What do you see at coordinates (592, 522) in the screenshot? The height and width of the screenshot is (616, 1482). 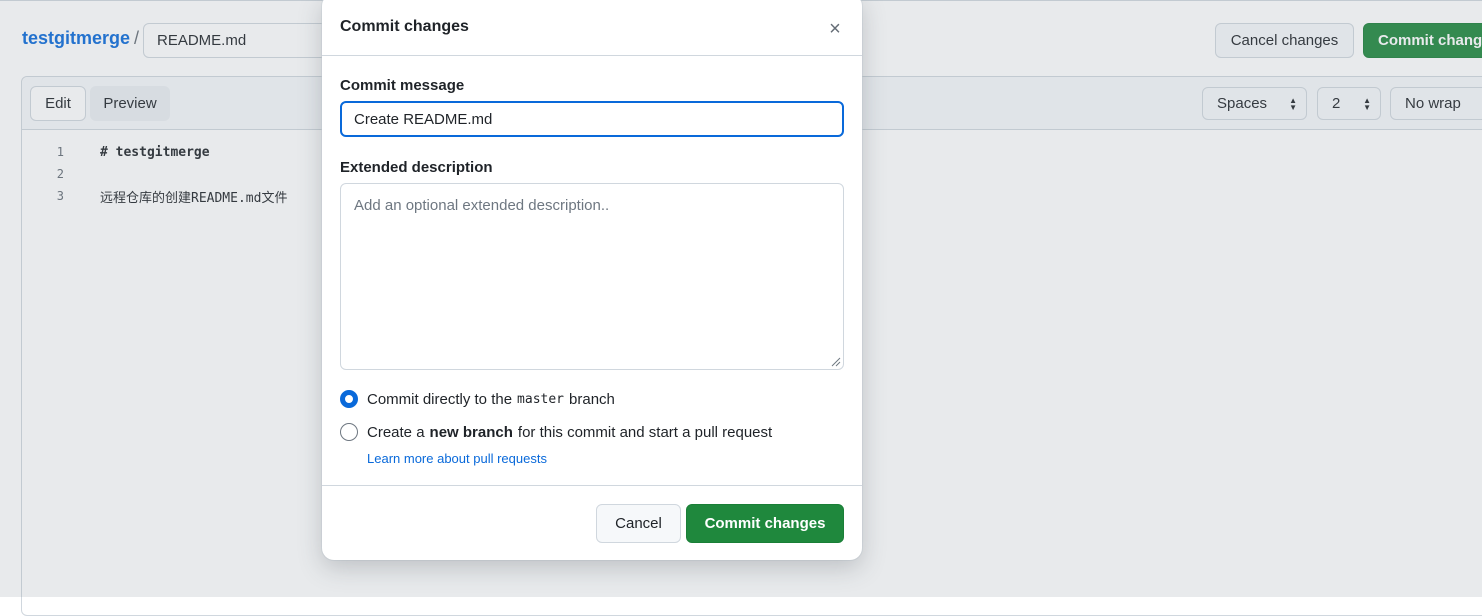 I see `dialog-footer: Cancel Commit changes` at bounding box center [592, 522].